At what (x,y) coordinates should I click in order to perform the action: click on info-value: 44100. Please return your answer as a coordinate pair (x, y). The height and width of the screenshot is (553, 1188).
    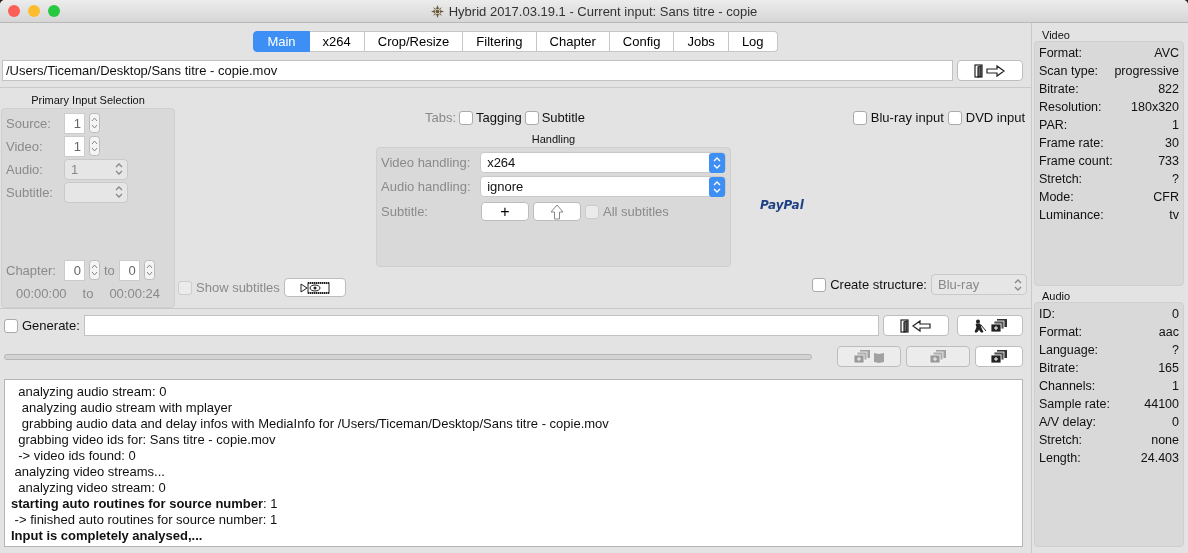
    Looking at the image, I should click on (1161, 404).